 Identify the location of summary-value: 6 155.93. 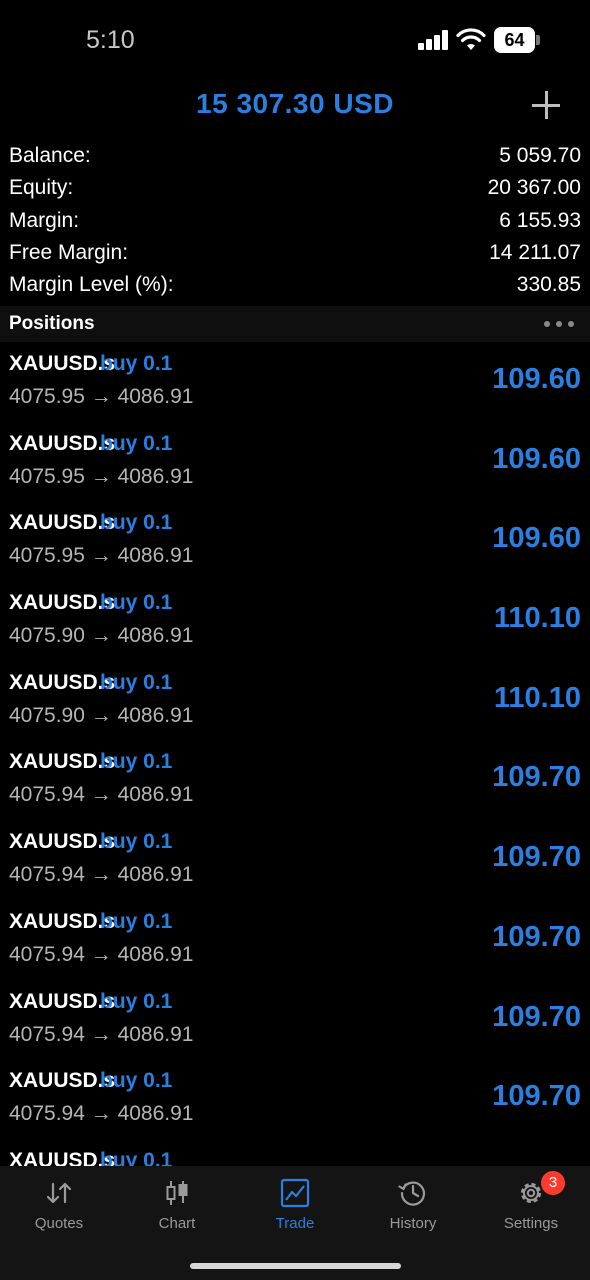
(540, 220).